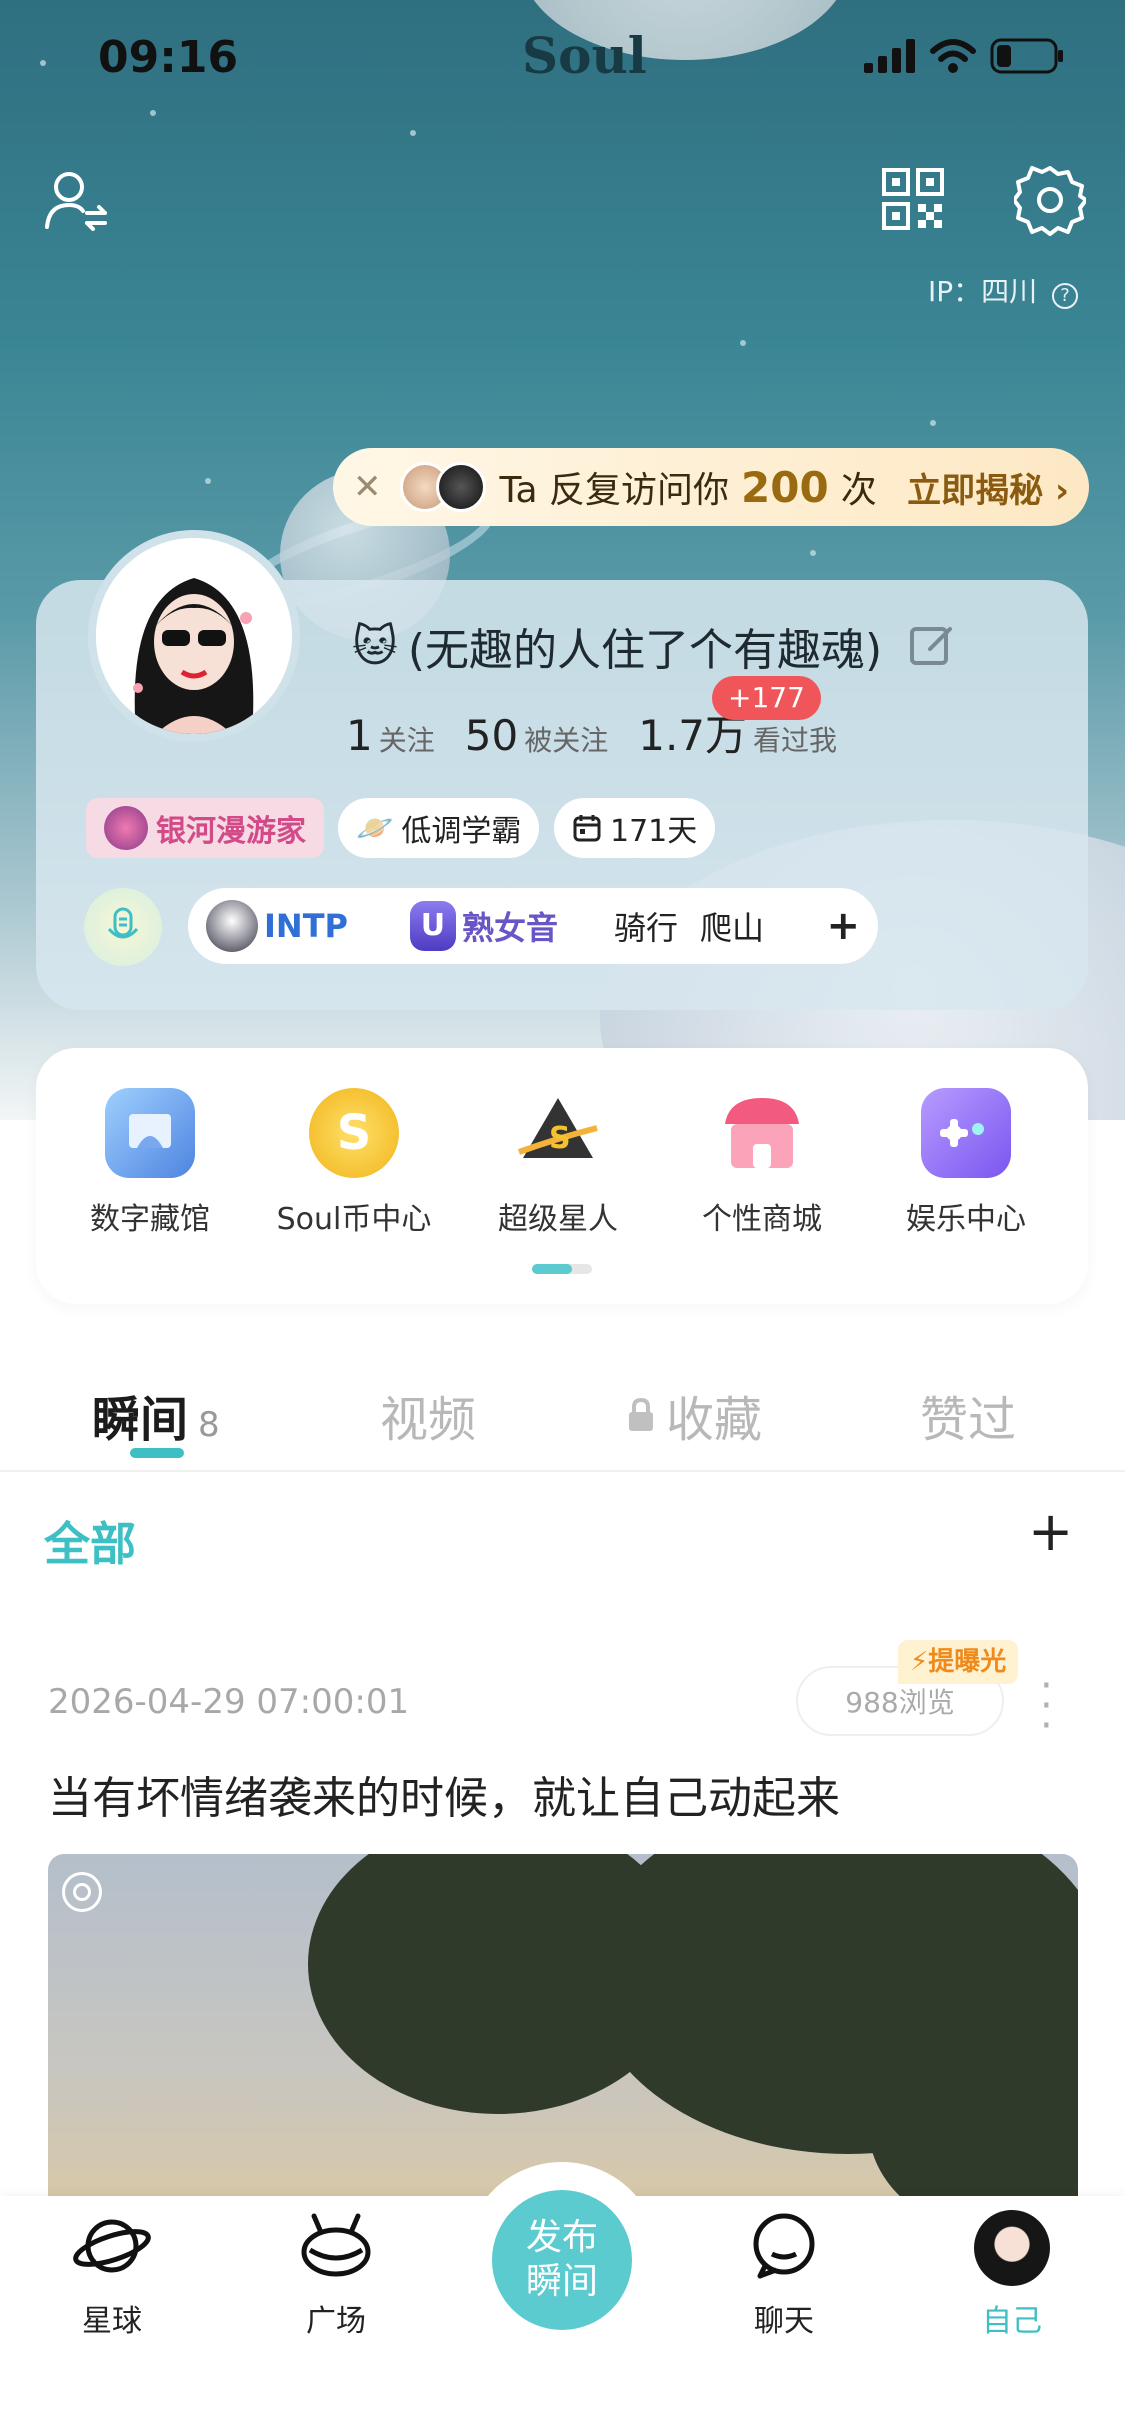 The image size is (1125, 2436). Describe the element at coordinates (150, 1219) in the screenshot. I see `service-label: 数字藏馆` at that location.